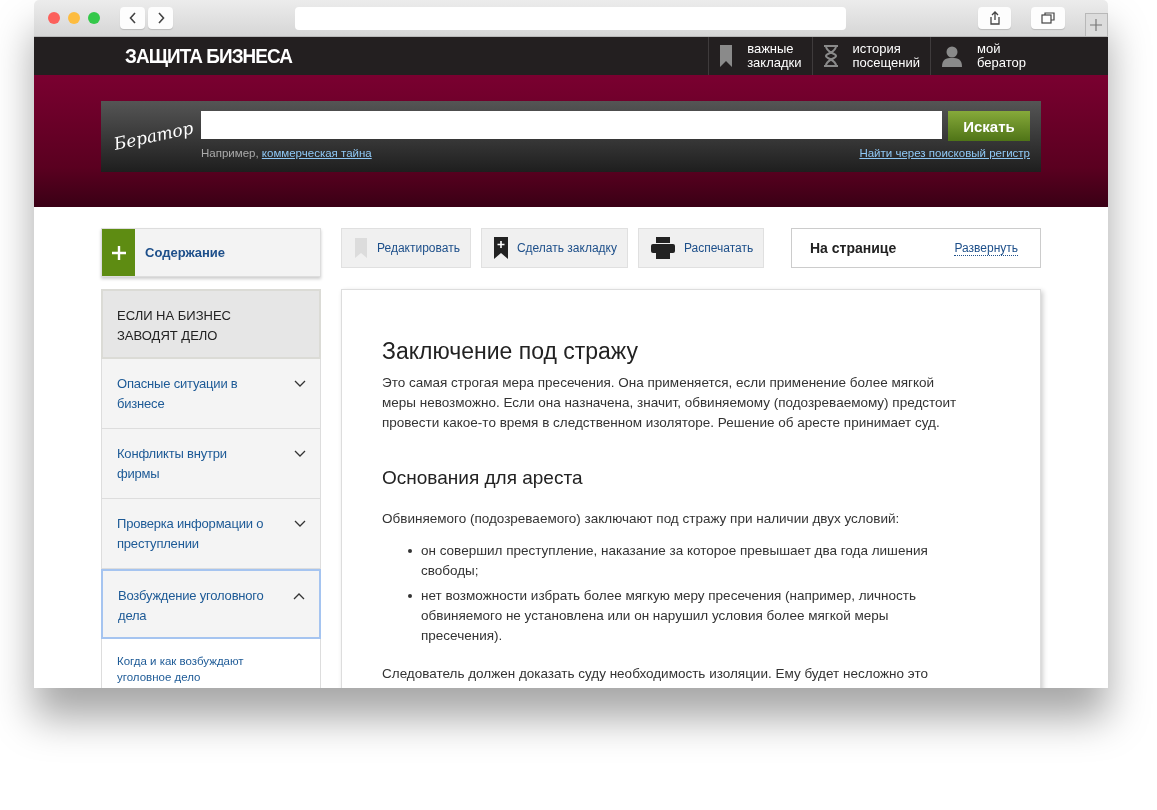 Image resolution: width=1157 pixels, height=810 pixels. Describe the element at coordinates (211, 663) in the screenshot. I see `sidebar-subitem: Когда и как возбуждают уголовное дело` at that location.